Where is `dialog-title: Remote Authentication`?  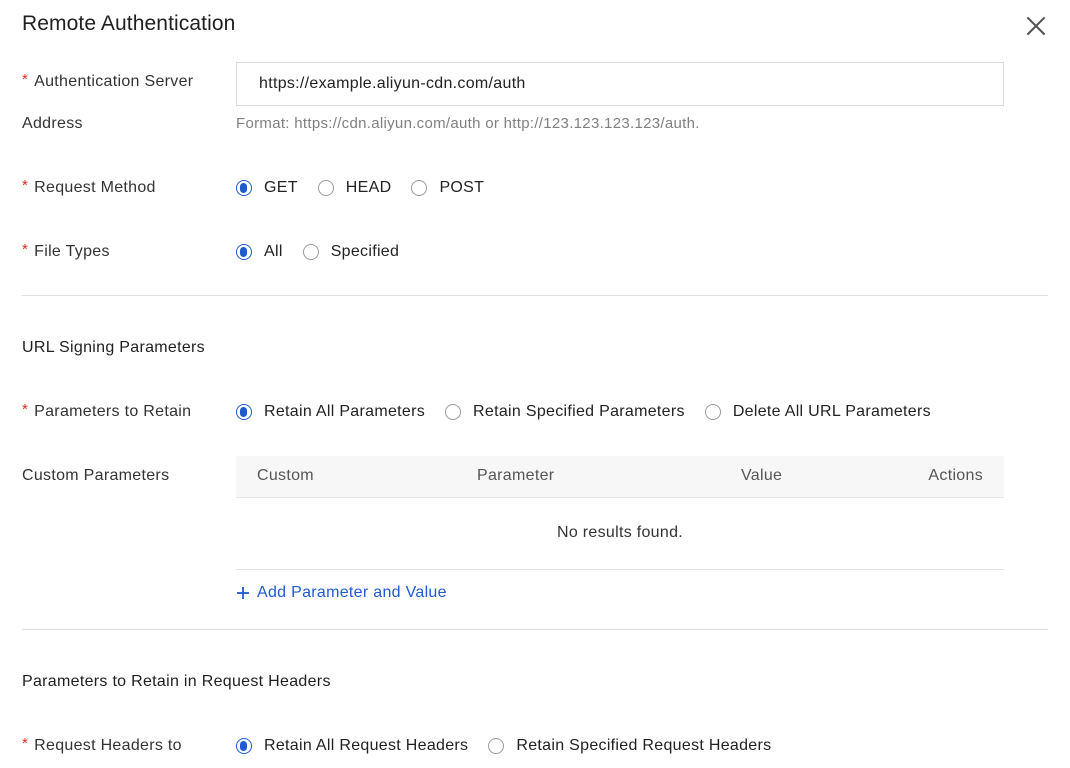 dialog-title: Remote Authentication is located at coordinates (129, 23).